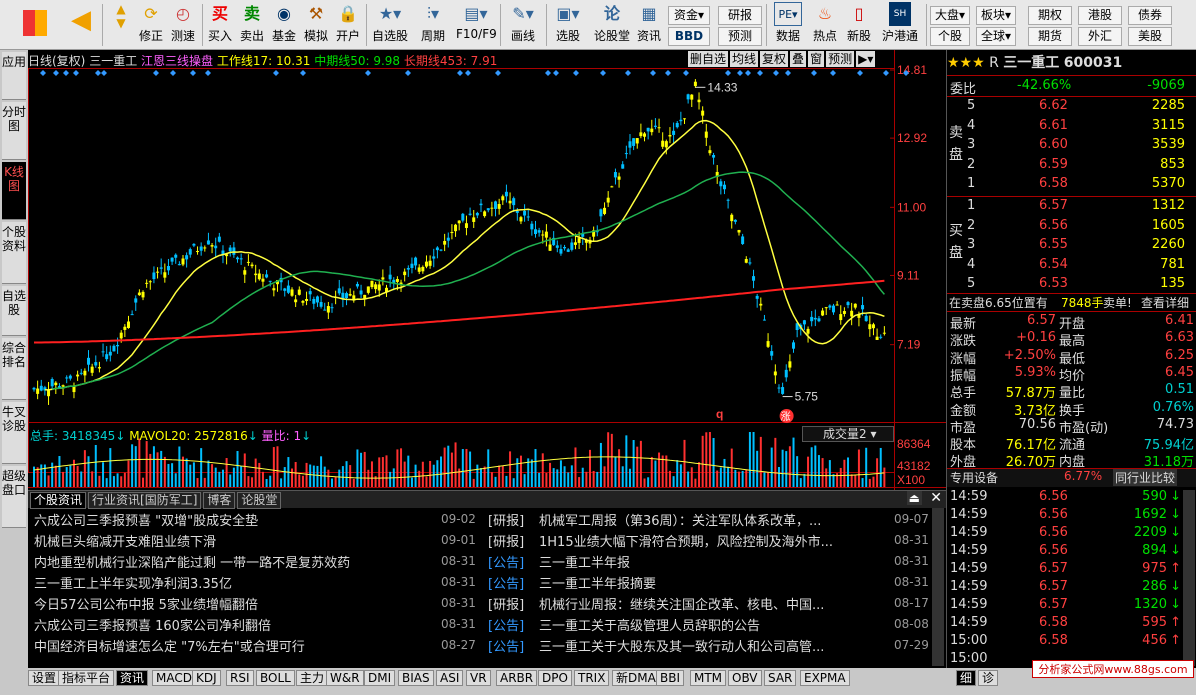  I want to click on fund-button: ◉ 基金, so click(284, 23).